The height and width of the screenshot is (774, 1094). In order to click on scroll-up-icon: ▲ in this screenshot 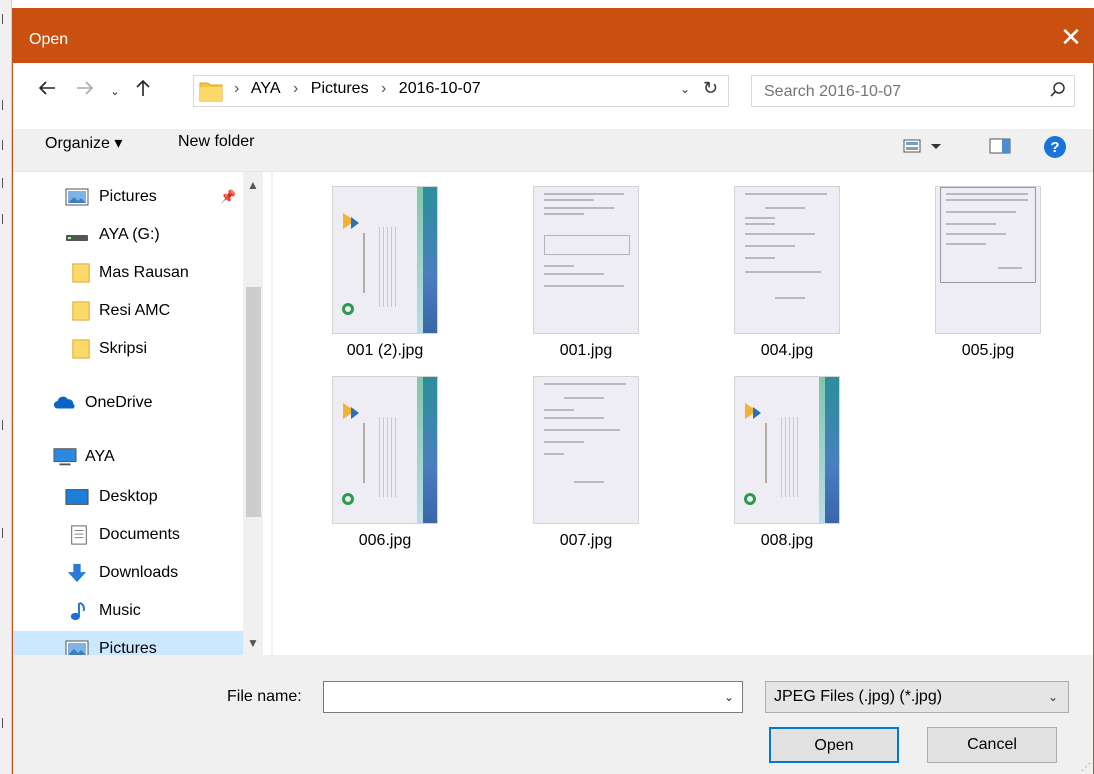, I will do `click(253, 185)`.